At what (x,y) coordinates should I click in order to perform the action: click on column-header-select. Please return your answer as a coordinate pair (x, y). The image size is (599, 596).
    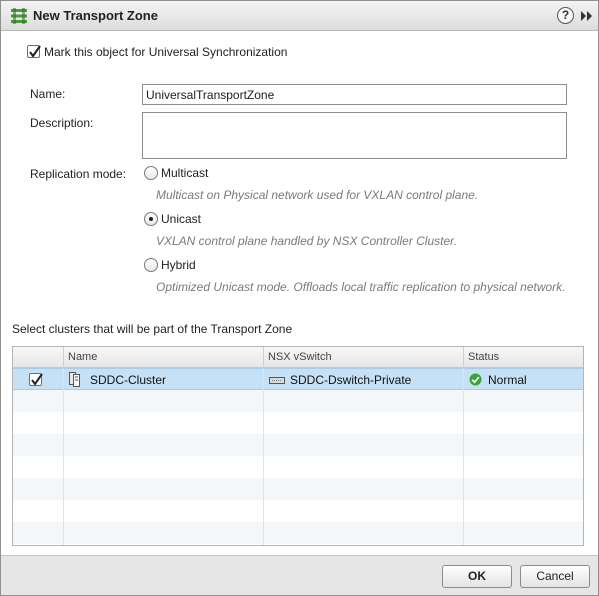
    Looking at the image, I should click on (38, 357).